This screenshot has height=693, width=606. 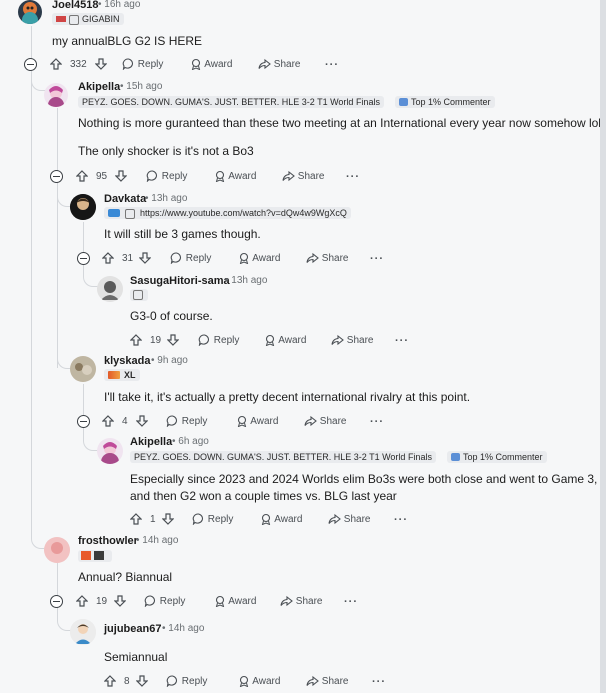 I want to click on comment-body: Annual? Biannual, so click(x=125, y=577).